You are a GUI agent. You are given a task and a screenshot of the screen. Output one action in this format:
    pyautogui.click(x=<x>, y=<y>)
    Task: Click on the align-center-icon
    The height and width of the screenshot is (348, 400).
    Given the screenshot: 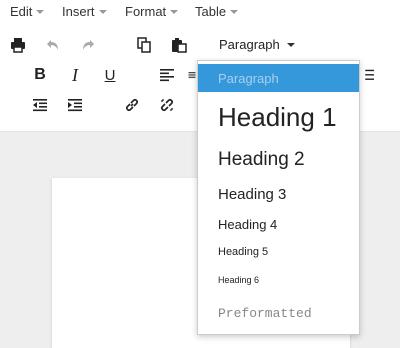 What is the action you would take?
    pyautogui.click(x=192, y=75)
    